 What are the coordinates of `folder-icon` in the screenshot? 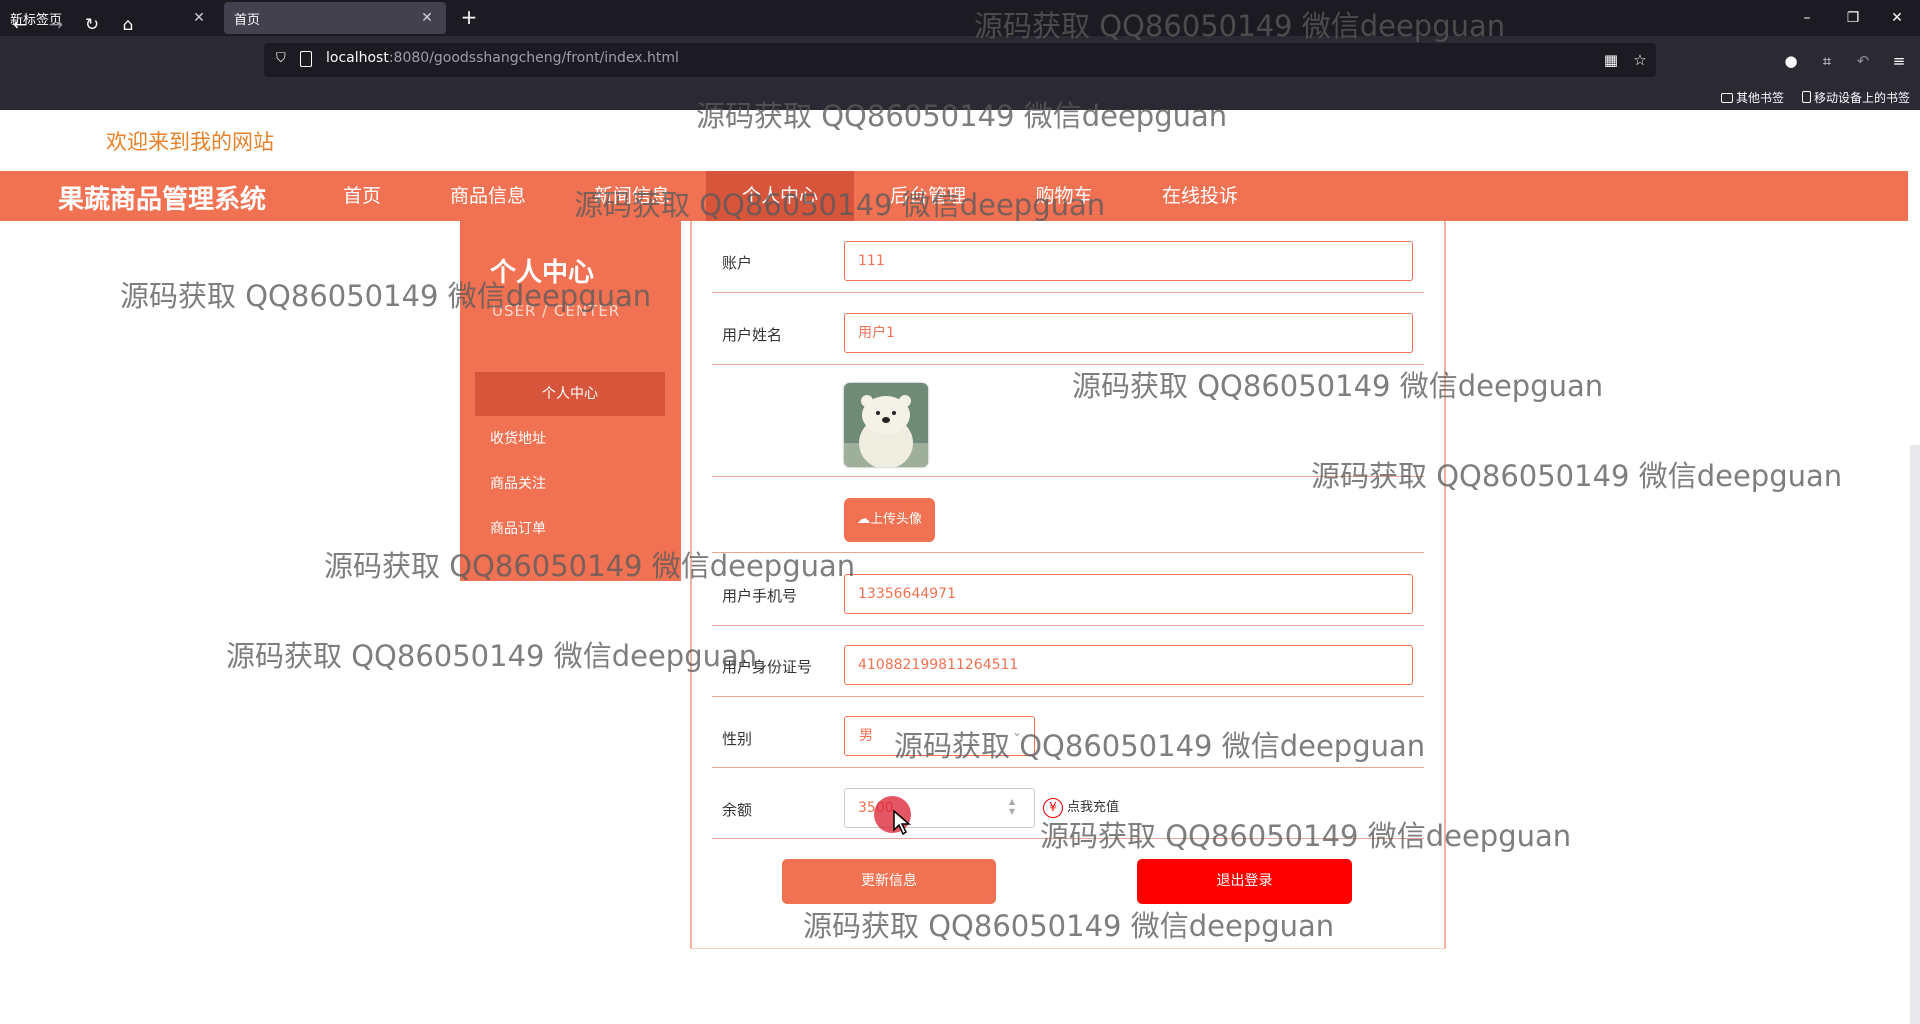 It's located at (1727, 98).